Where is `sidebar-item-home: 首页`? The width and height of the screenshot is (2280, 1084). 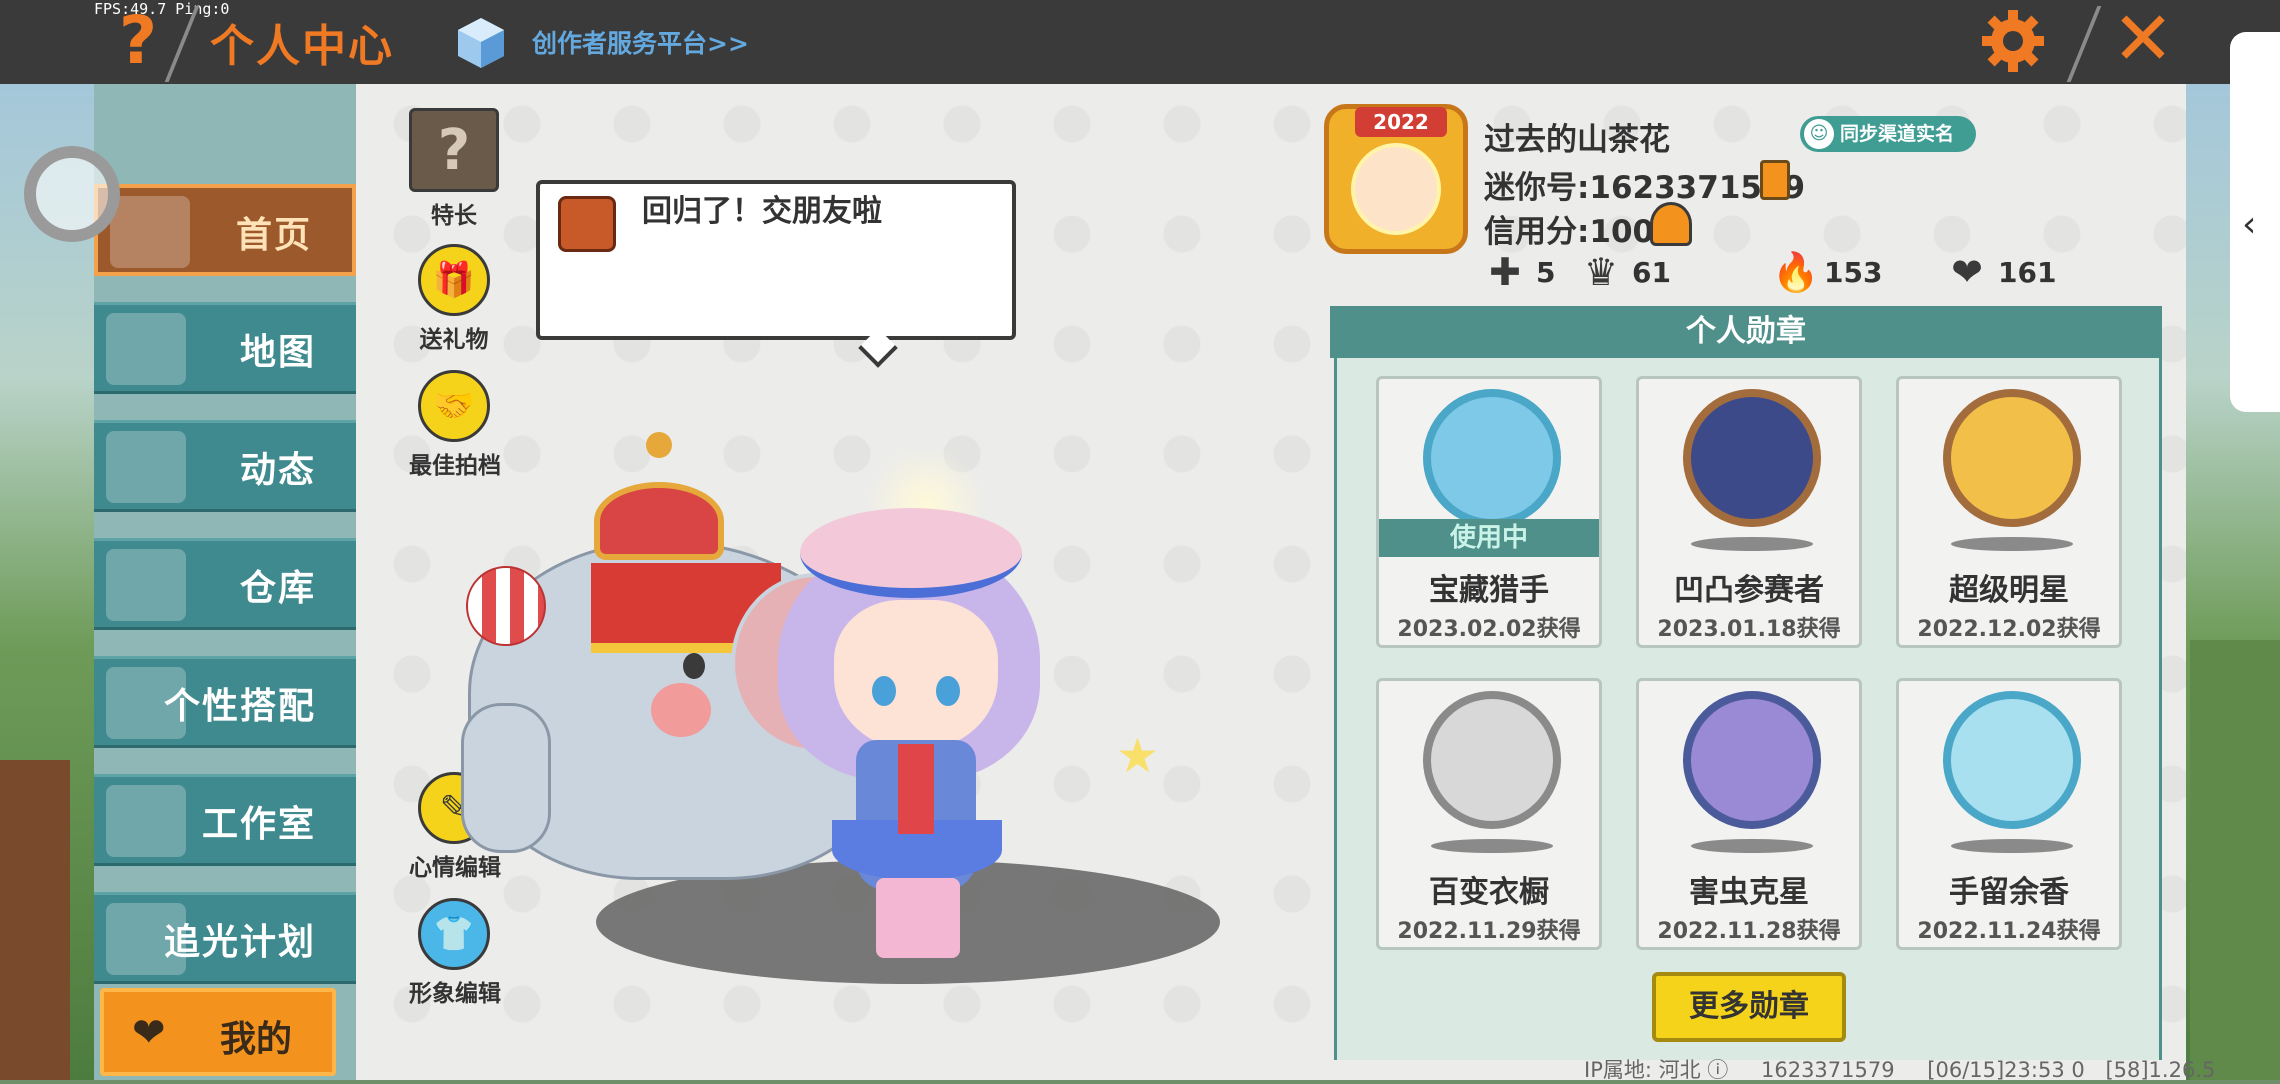
sidebar-item-home: 首页 is located at coordinates (225, 230).